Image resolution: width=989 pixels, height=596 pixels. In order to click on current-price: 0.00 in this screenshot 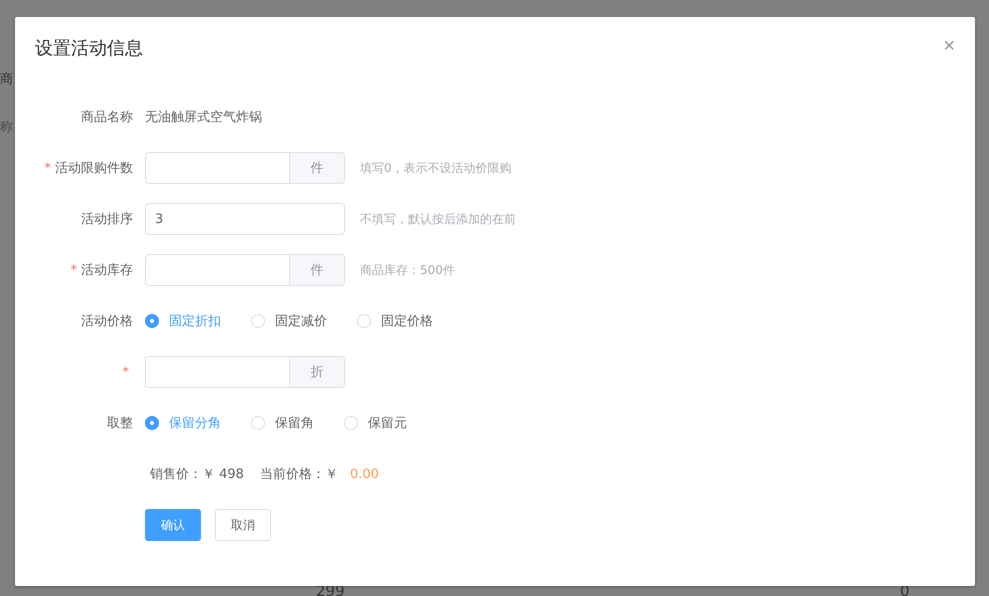, I will do `click(364, 474)`.